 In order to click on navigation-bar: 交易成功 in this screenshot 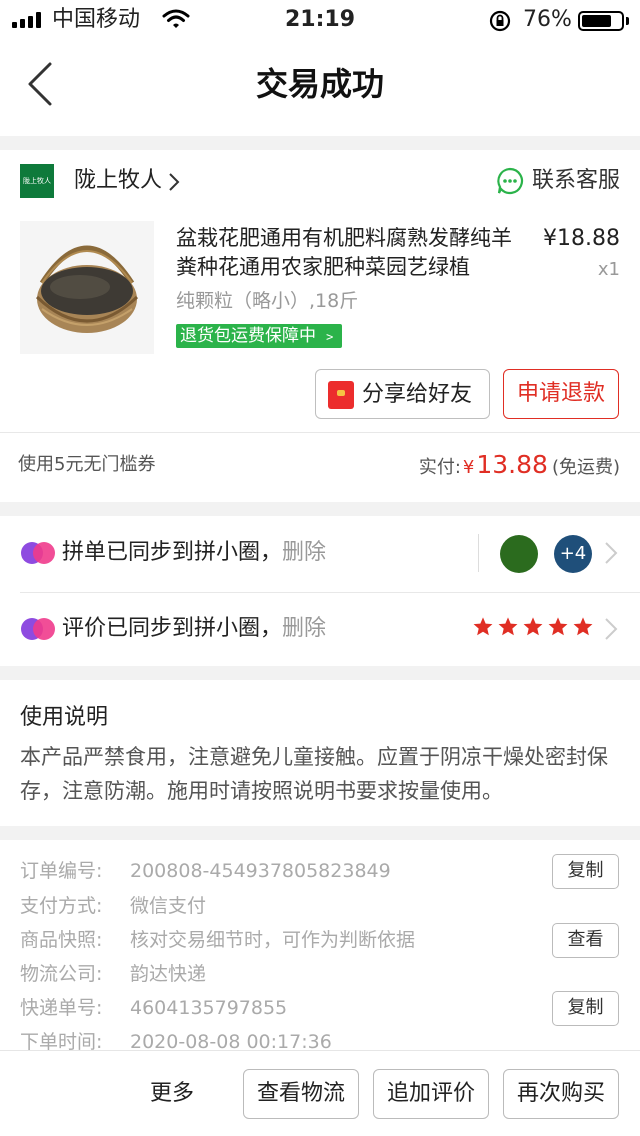, I will do `click(320, 88)`.